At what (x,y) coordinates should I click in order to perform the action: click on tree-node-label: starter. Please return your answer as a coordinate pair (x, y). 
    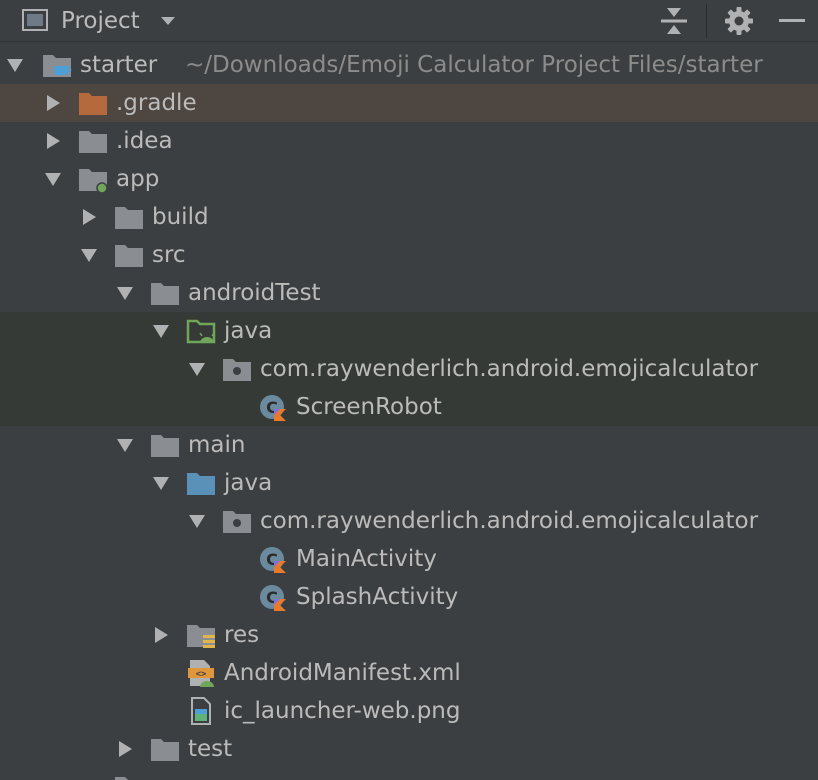
    Looking at the image, I should click on (119, 65).